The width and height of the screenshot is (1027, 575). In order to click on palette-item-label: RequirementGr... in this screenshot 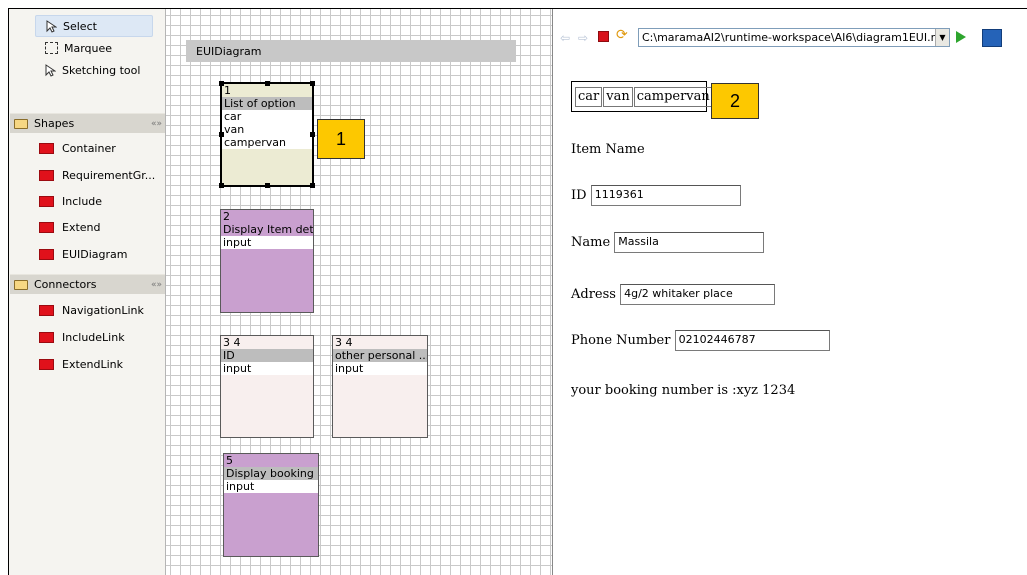, I will do `click(109, 175)`.